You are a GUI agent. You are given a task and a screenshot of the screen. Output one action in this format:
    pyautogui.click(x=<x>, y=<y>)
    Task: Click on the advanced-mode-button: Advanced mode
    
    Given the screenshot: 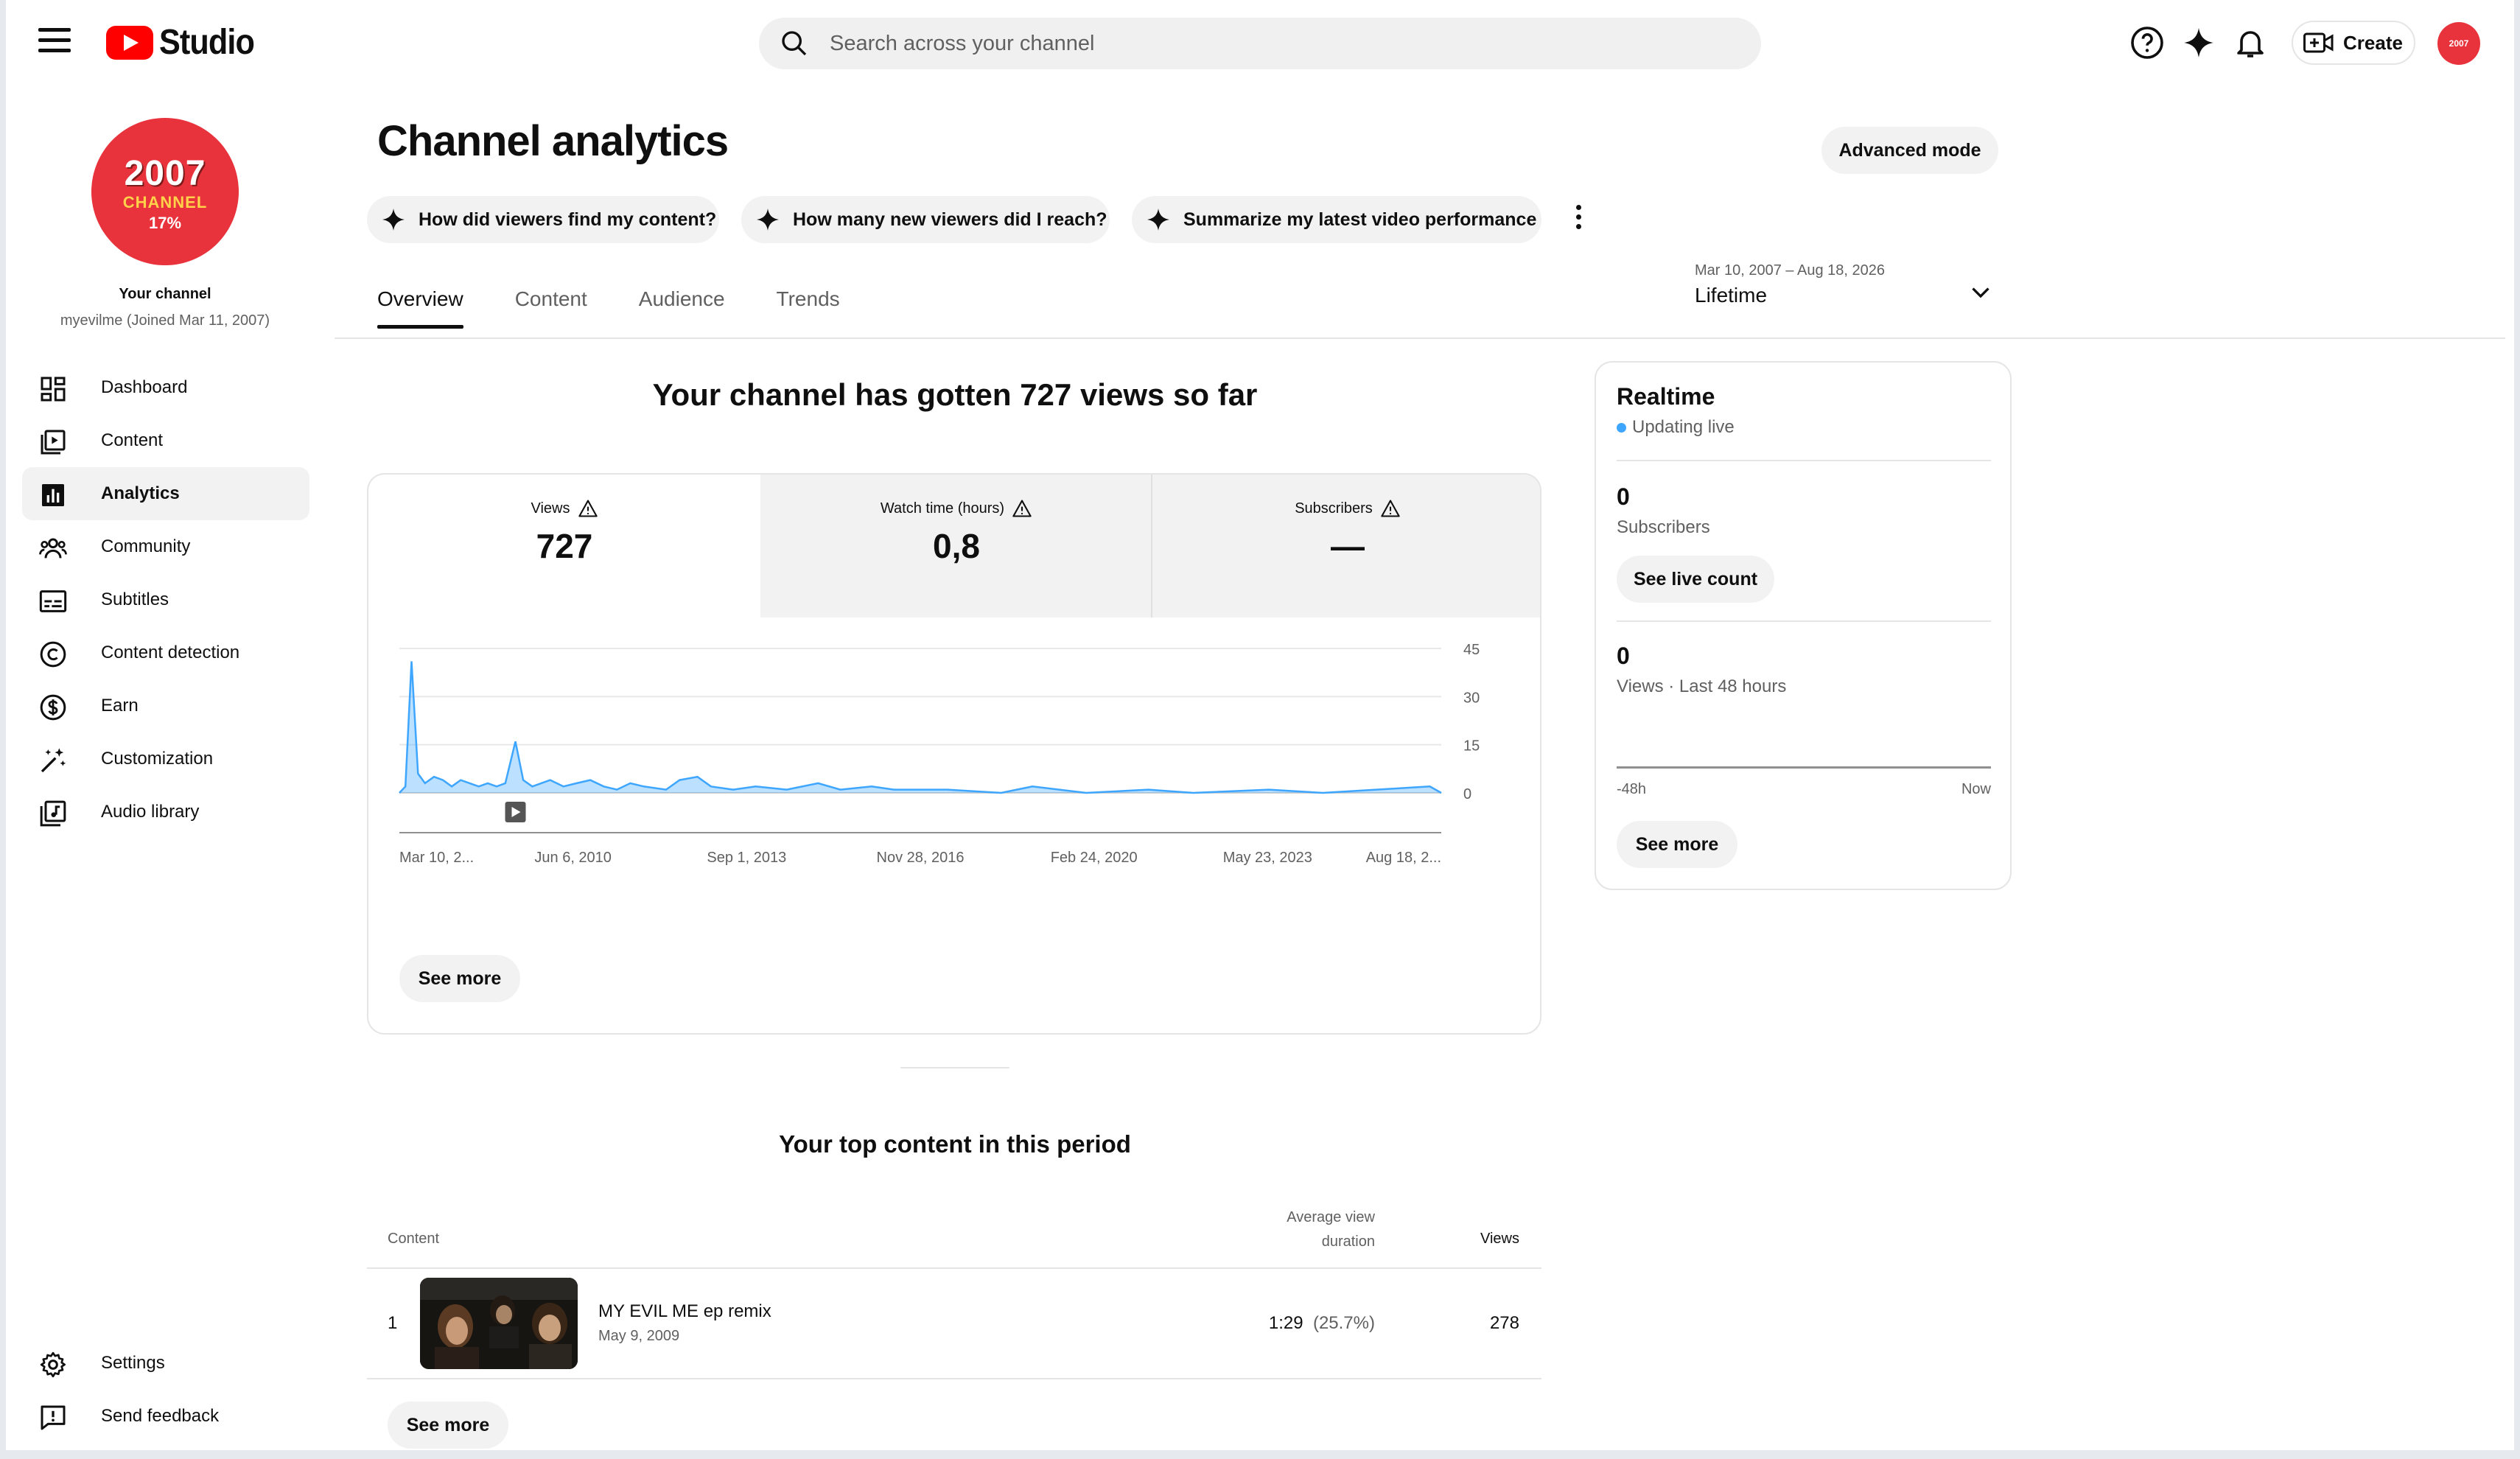 What is the action you would take?
    pyautogui.click(x=1909, y=150)
    